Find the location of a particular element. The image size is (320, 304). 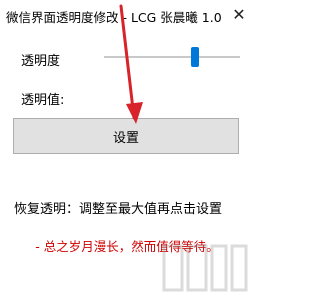

restore-hint: 恢复透明：调整至最大值再点击设置 is located at coordinates (118, 209).